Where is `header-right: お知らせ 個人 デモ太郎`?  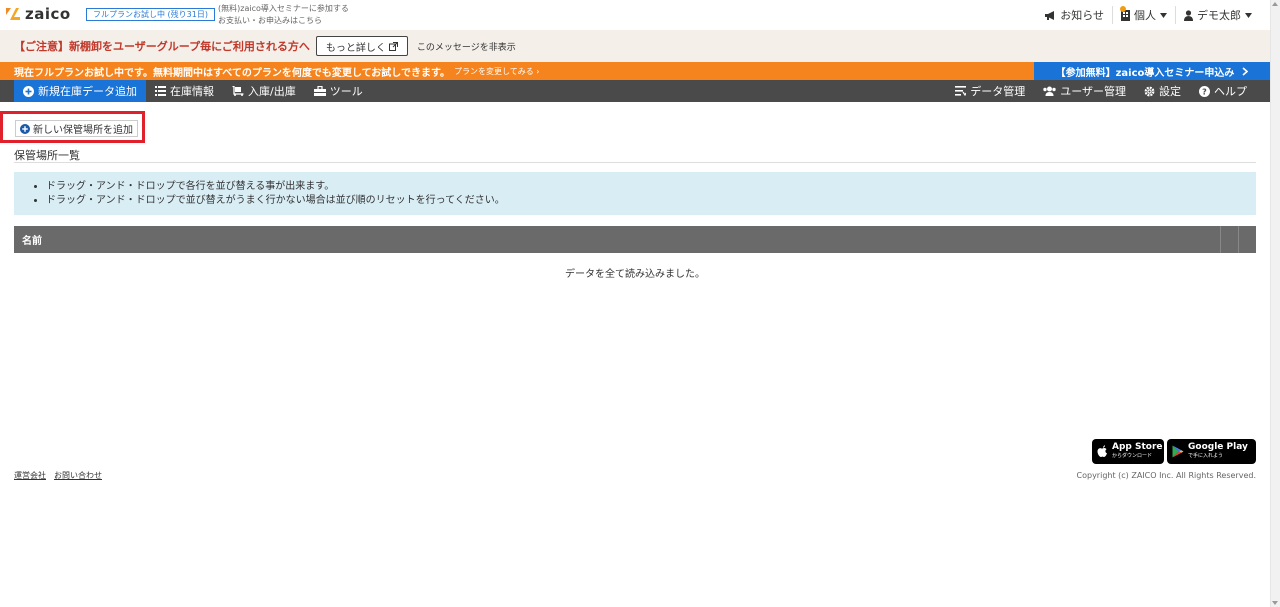
header-right: お知らせ 個人 デモ太郎 is located at coordinates (1148, 14).